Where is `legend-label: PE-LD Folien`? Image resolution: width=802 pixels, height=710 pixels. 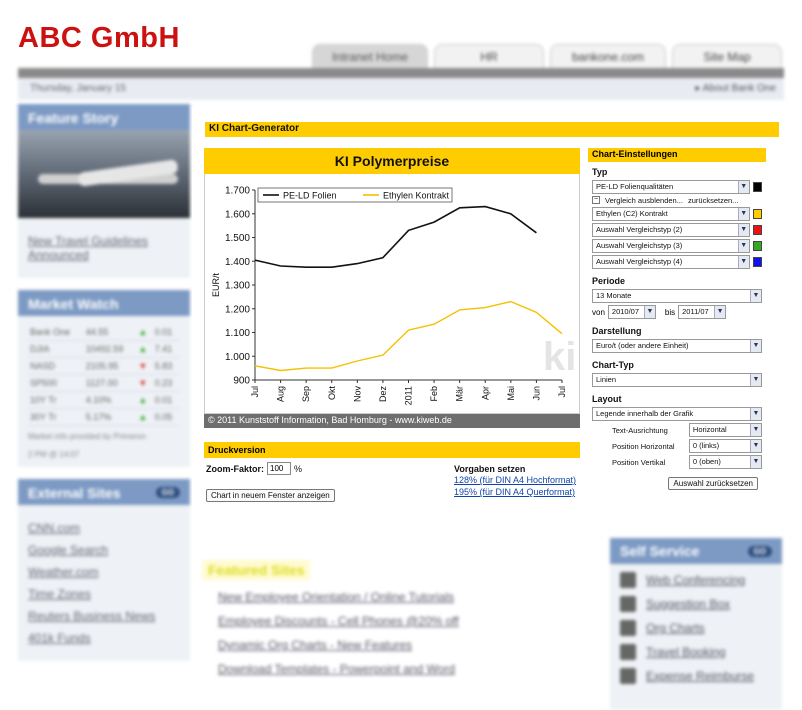 legend-label: PE-LD Folien is located at coordinates (310, 196).